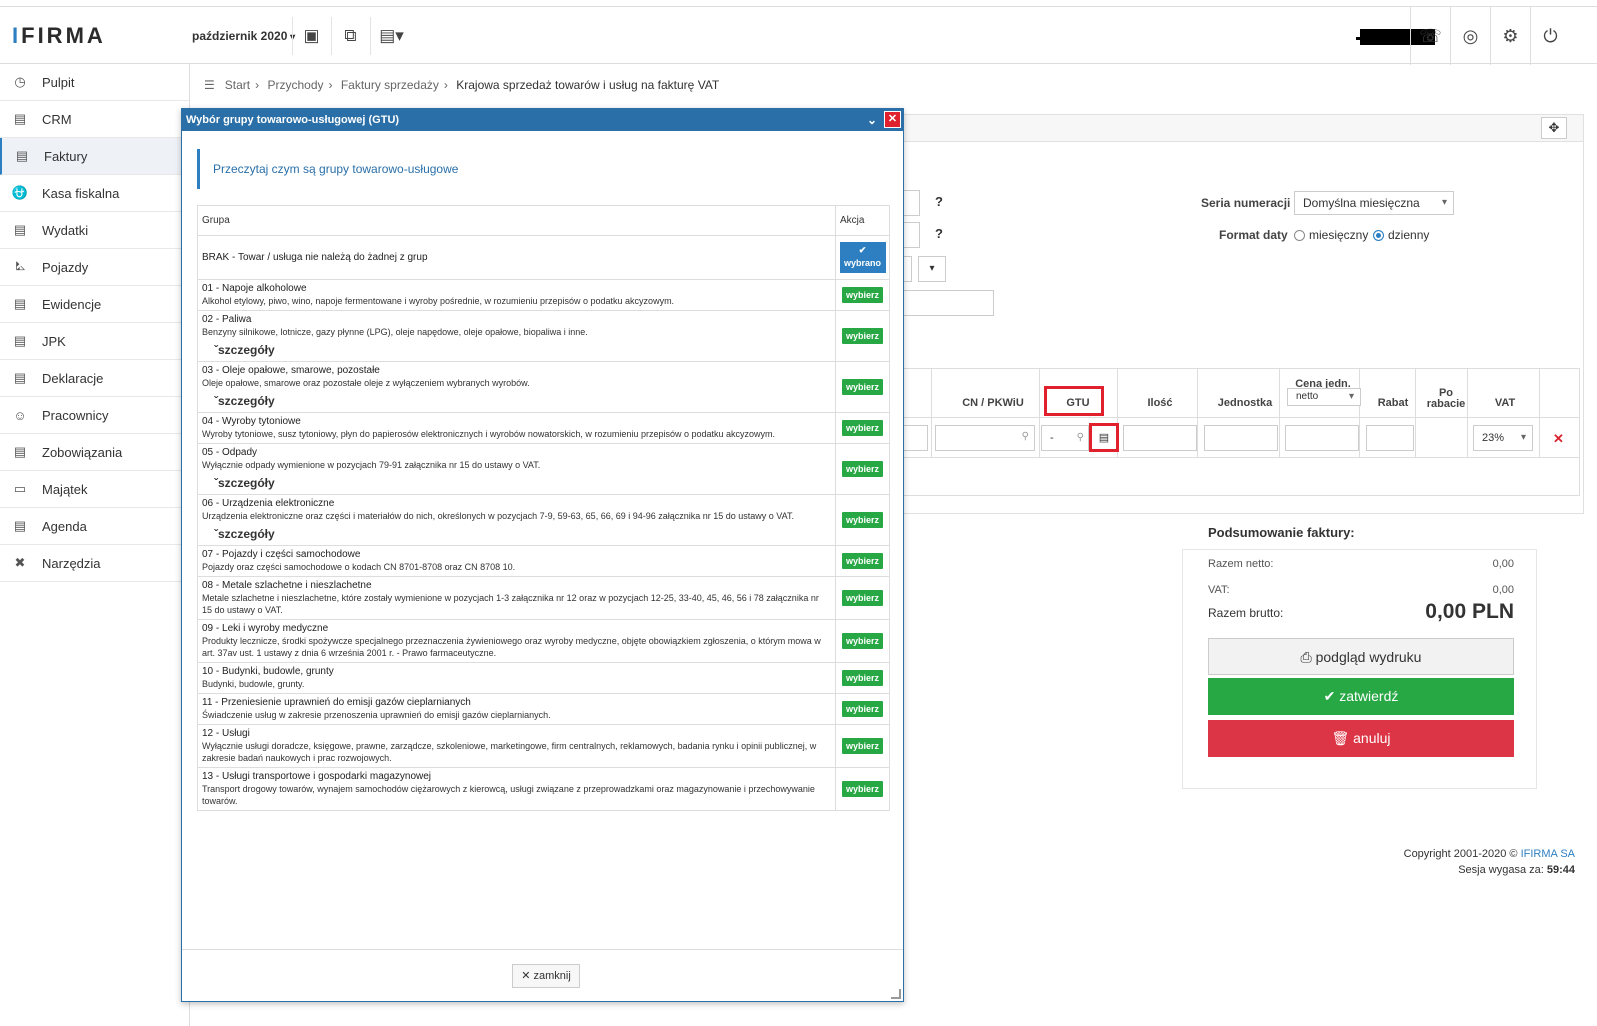 The image size is (1597, 1026). Describe the element at coordinates (94, 82) in the screenshot. I see `sidebar-item-pulpit: ◷ Pulpit` at that location.